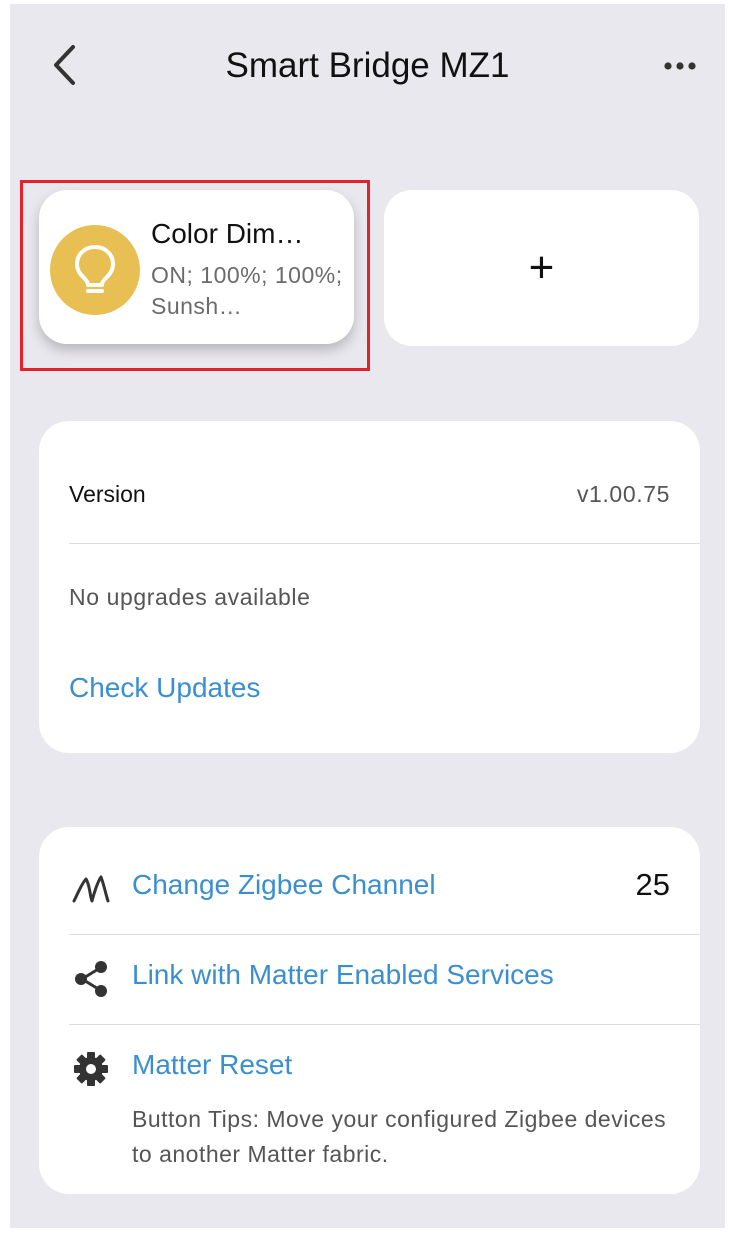 The width and height of the screenshot is (735, 1234). What do you see at coordinates (164, 688) in the screenshot?
I see `check-updates-link: Check Updates` at bounding box center [164, 688].